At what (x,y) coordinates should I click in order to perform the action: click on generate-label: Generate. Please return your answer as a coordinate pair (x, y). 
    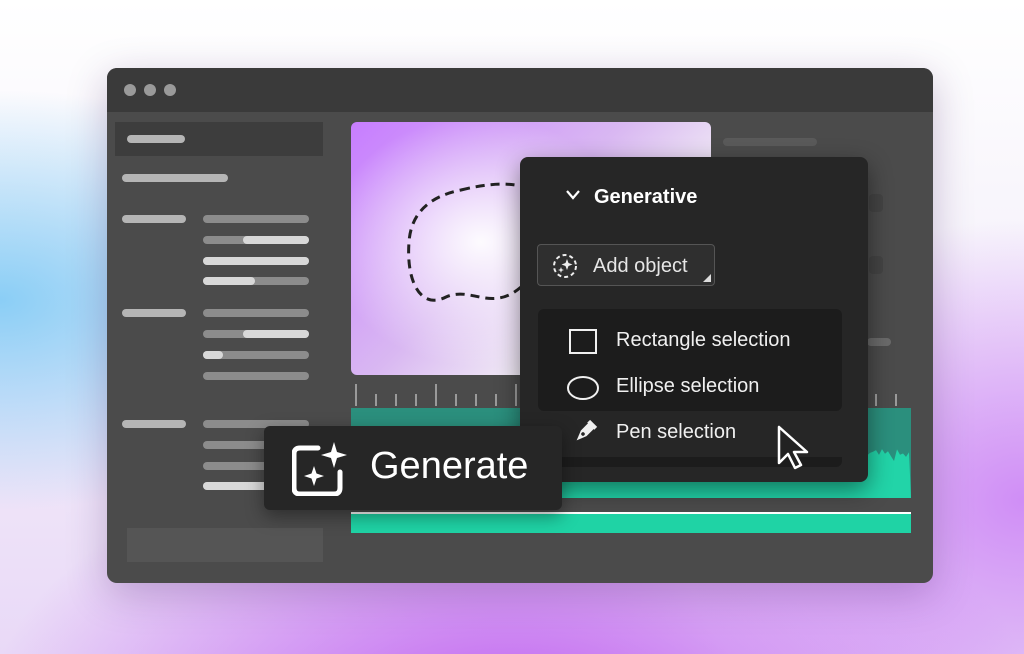
    Looking at the image, I should click on (449, 466).